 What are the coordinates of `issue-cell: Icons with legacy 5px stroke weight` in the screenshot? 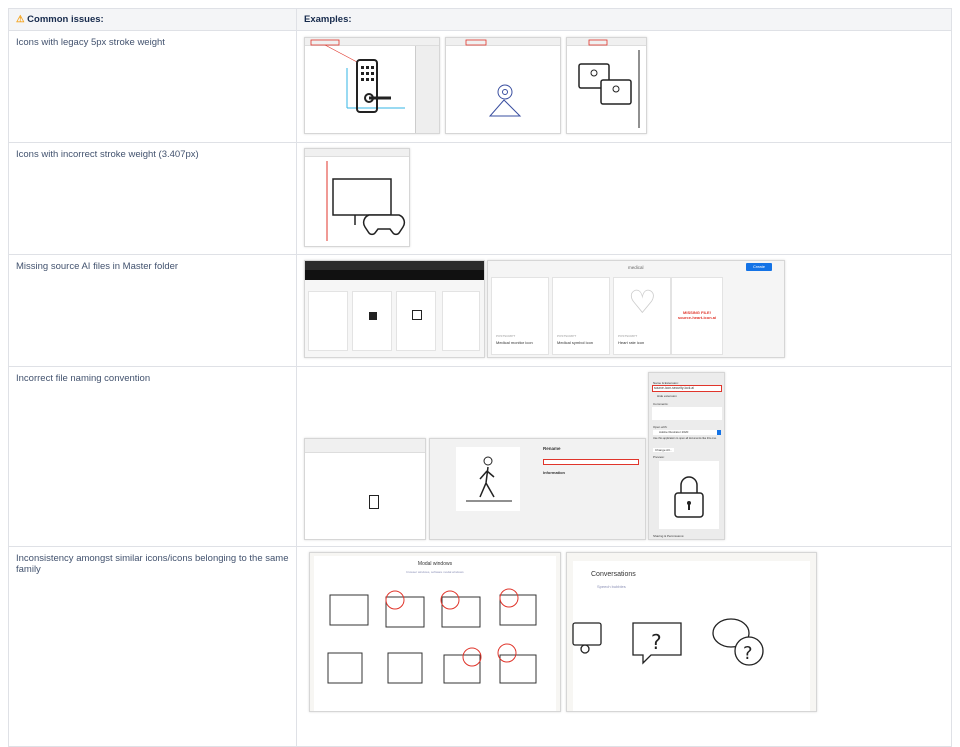 It's located at (152, 86).